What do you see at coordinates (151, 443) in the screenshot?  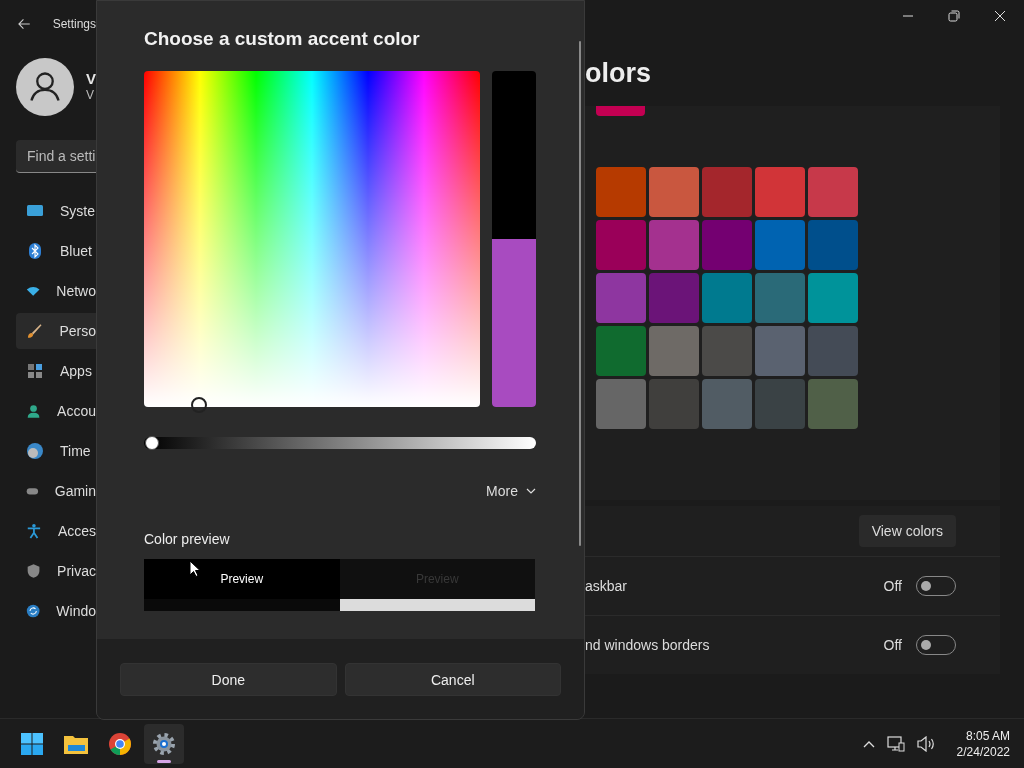 I see `slider-thumb` at bounding box center [151, 443].